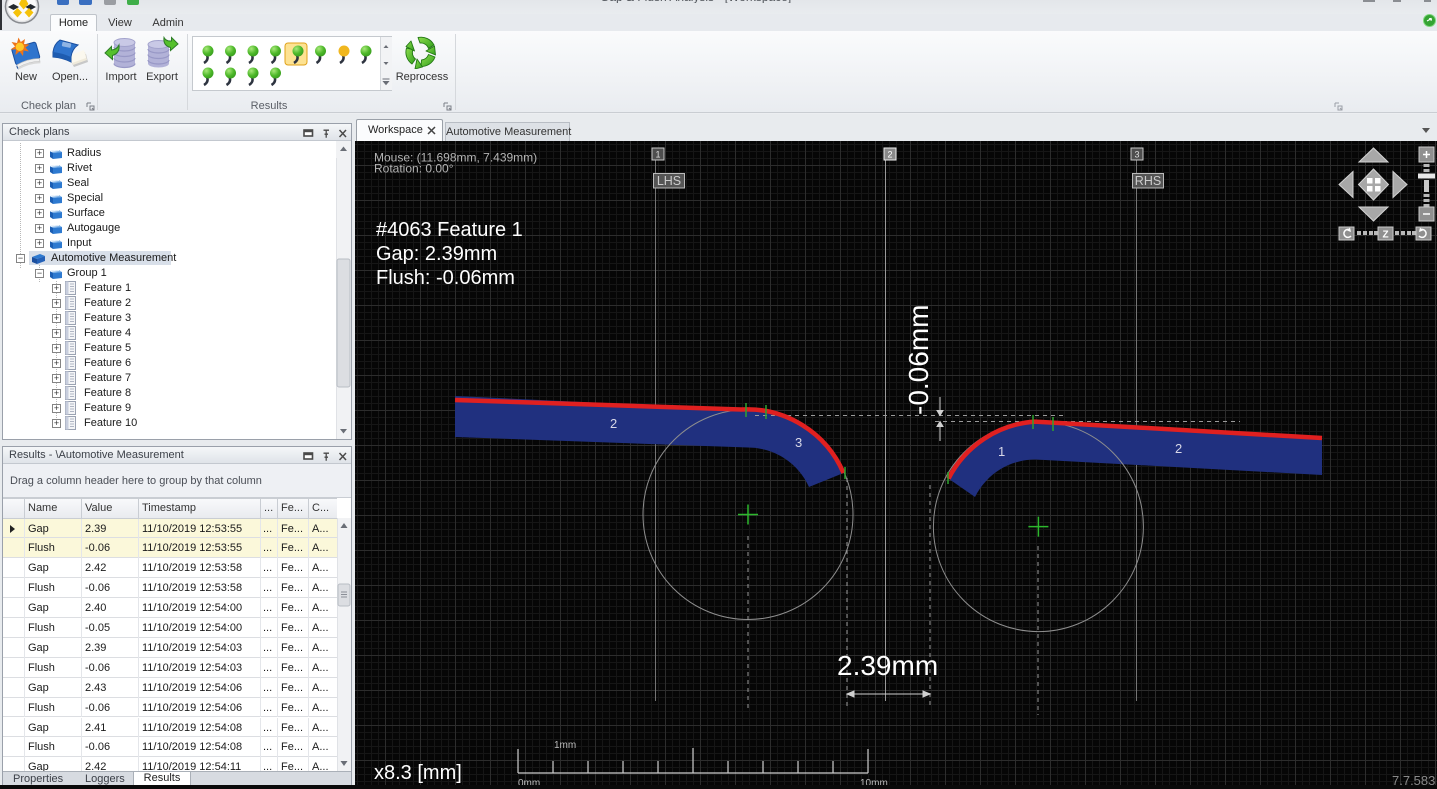 This screenshot has width=1437, height=789. What do you see at coordinates (565, 745) in the screenshot?
I see `svg-text: 1mm` at bounding box center [565, 745].